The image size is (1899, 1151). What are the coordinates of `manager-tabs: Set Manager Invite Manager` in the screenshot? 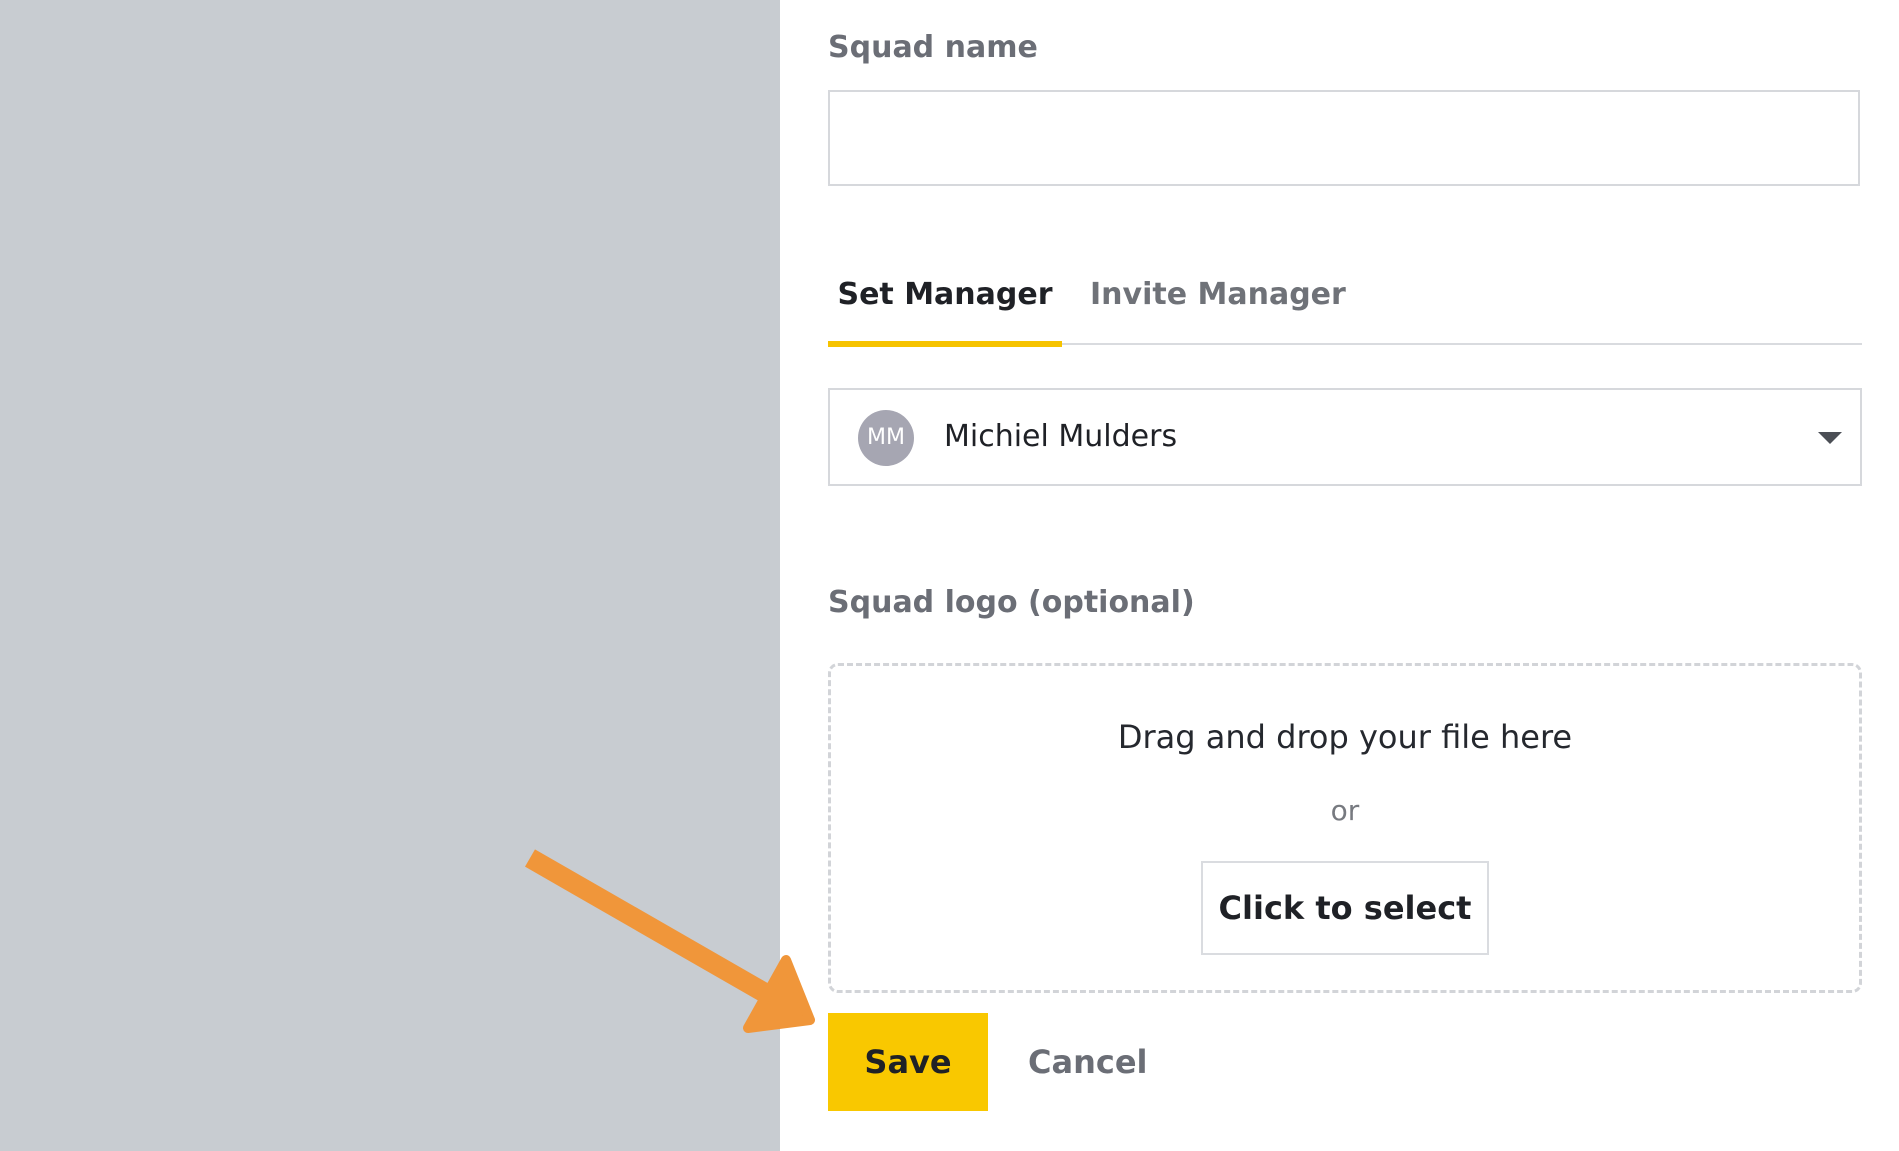 It's located at (1345, 301).